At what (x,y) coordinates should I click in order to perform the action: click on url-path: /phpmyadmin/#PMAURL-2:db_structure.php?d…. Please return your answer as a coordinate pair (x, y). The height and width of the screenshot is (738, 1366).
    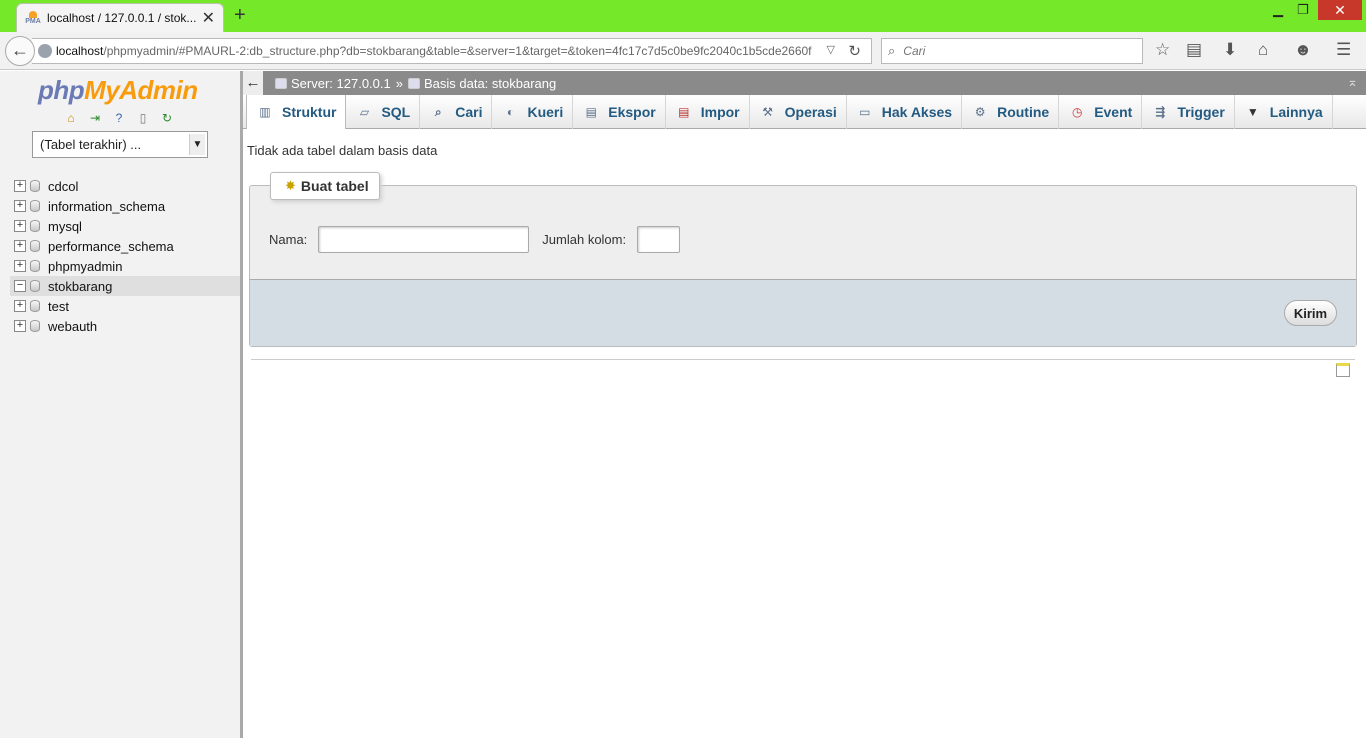
    Looking at the image, I should click on (457, 51).